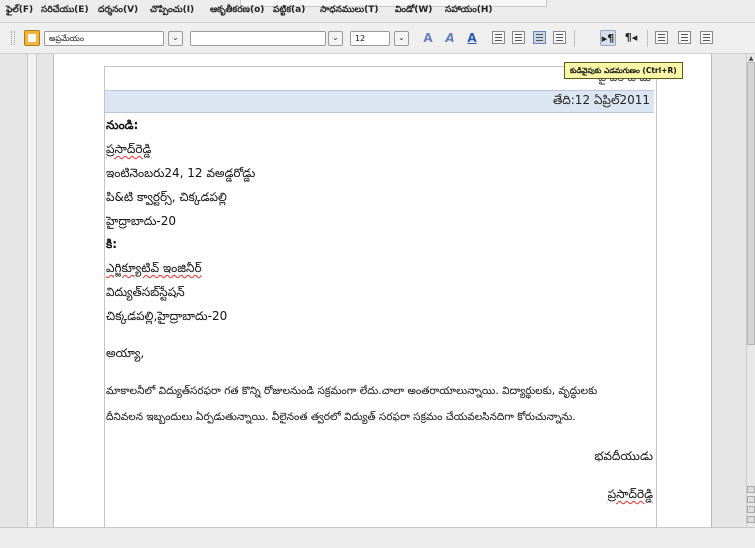 The image size is (755, 548). What do you see at coordinates (661, 37) in the screenshot?
I see `numbering-icon` at bounding box center [661, 37].